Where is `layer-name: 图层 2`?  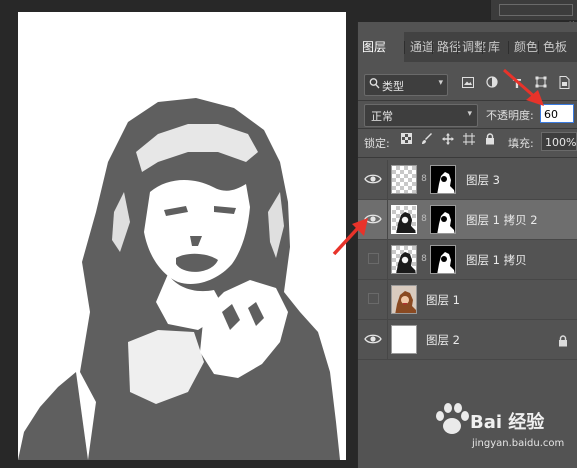
layer-name: 图层 2 is located at coordinates (443, 340).